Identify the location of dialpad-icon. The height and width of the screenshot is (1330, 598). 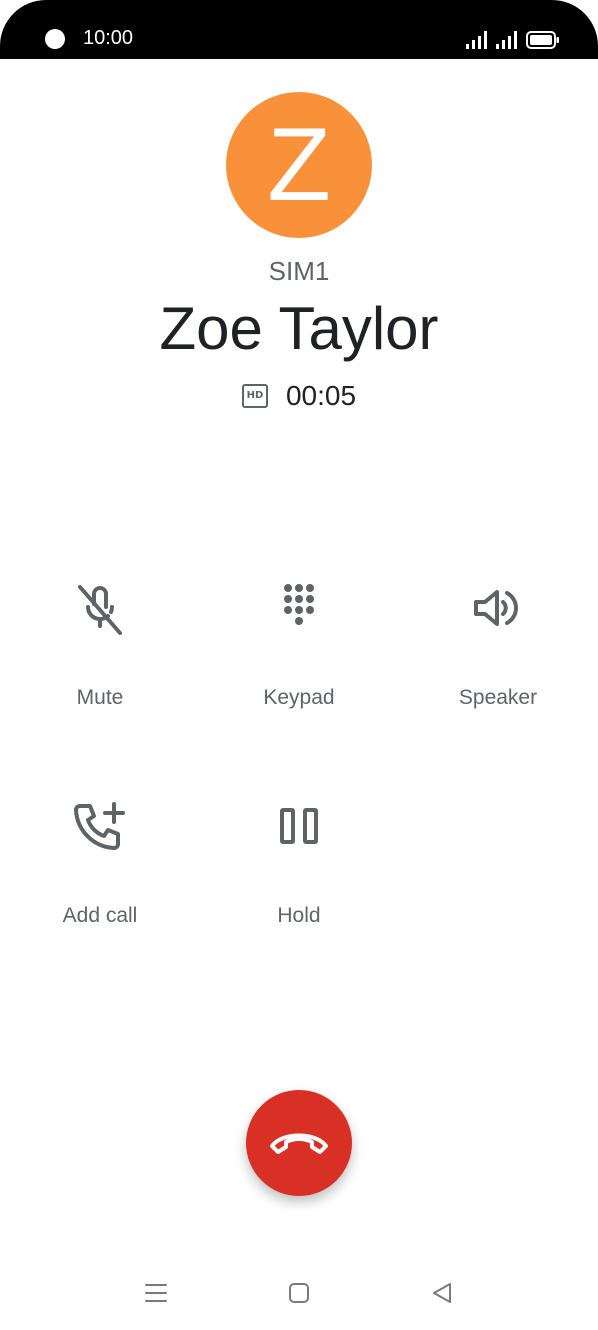
(299, 604).